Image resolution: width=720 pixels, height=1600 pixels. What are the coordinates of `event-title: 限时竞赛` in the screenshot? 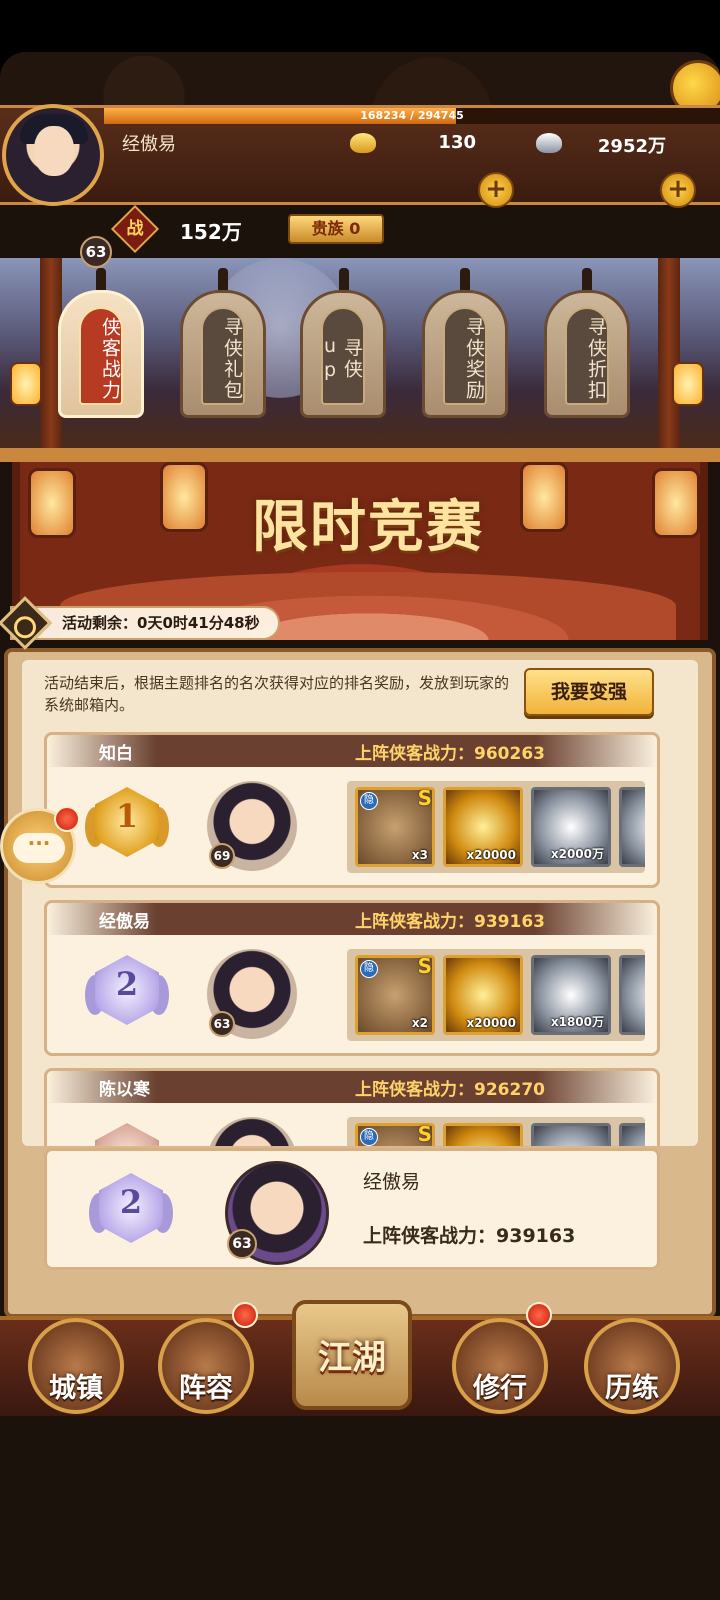 It's located at (368, 527).